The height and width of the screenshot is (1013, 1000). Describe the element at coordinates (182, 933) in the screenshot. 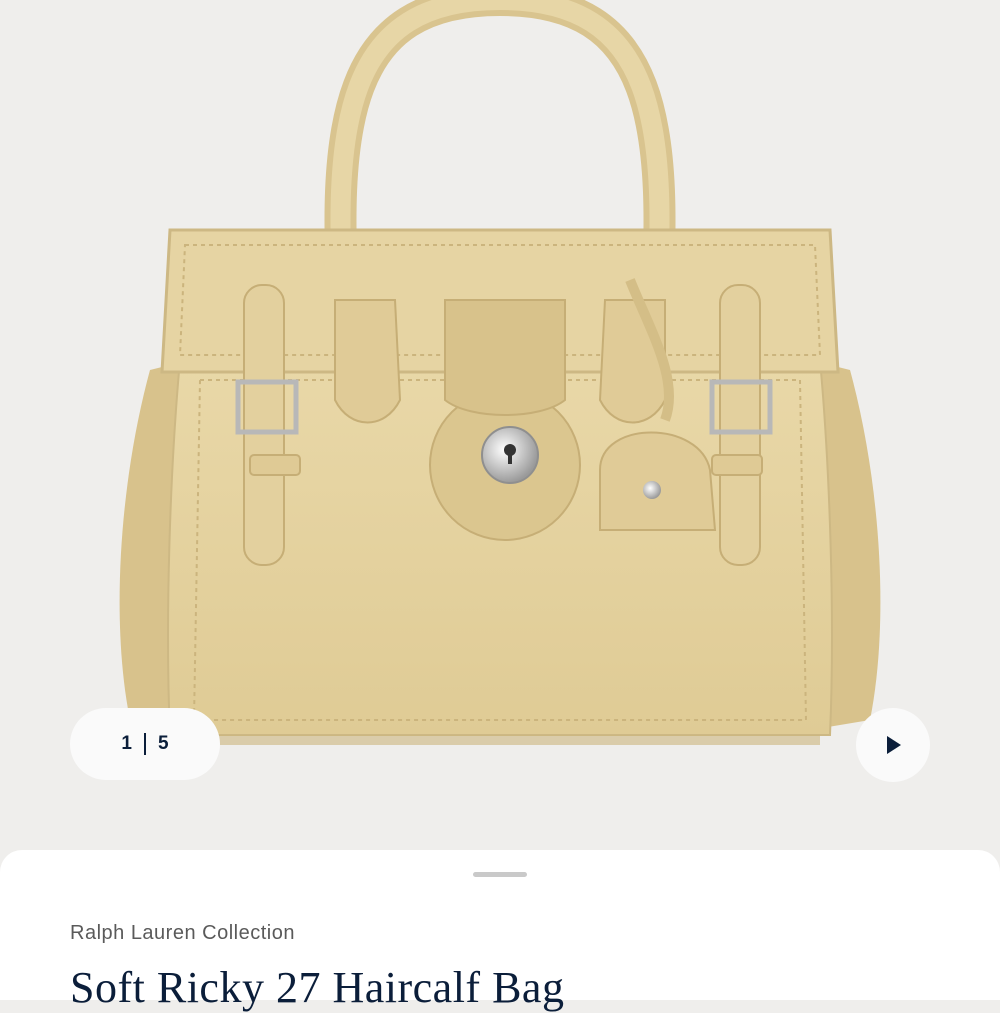

I see `product-brand: Ralph Lauren Collection` at that location.